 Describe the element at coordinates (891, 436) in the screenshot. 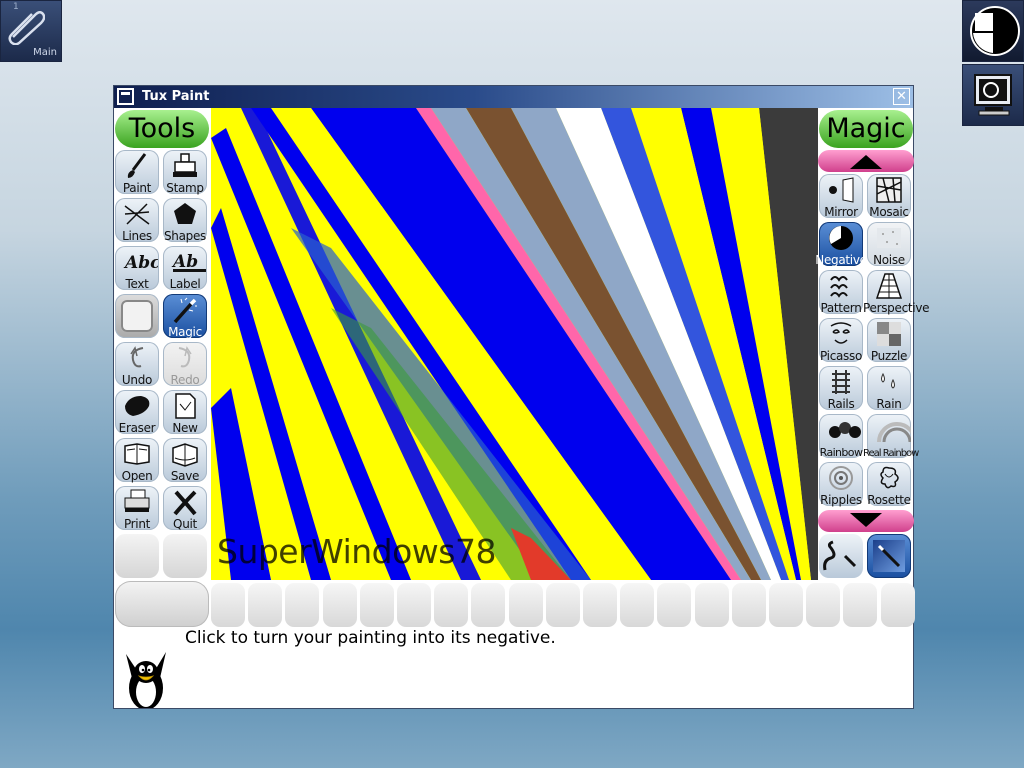

I see `magic-real-rainbow: Real Rainbow` at that location.